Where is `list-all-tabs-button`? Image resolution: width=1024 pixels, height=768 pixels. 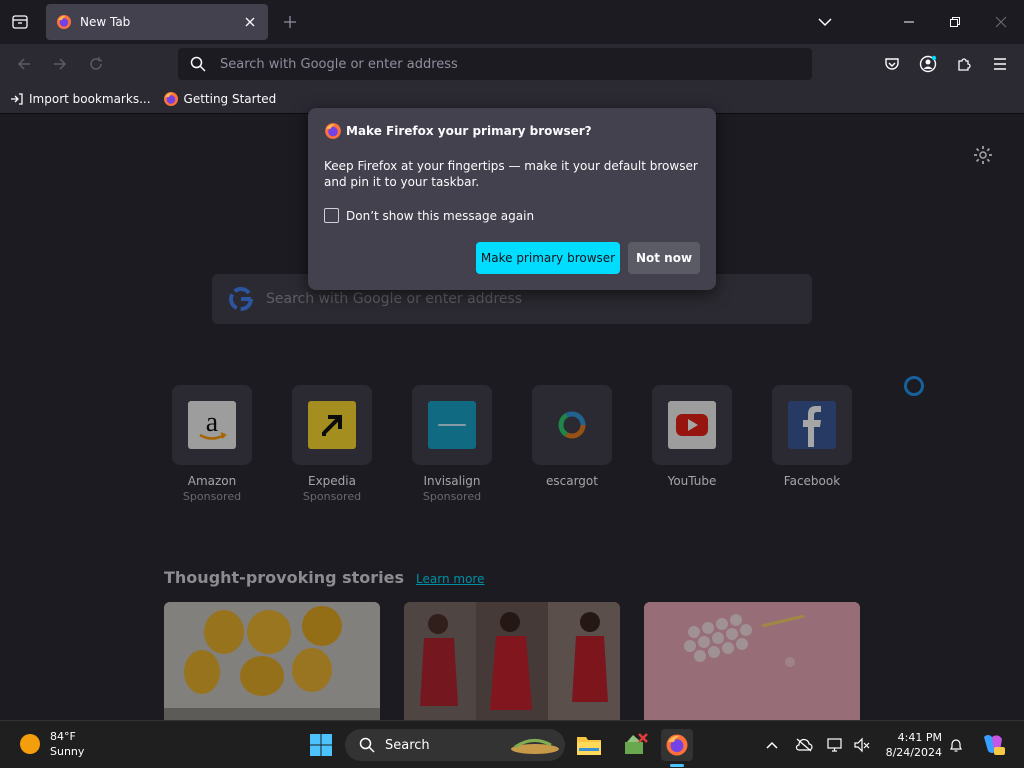 list-all-tabs-button is located at coordinates (825, 22).